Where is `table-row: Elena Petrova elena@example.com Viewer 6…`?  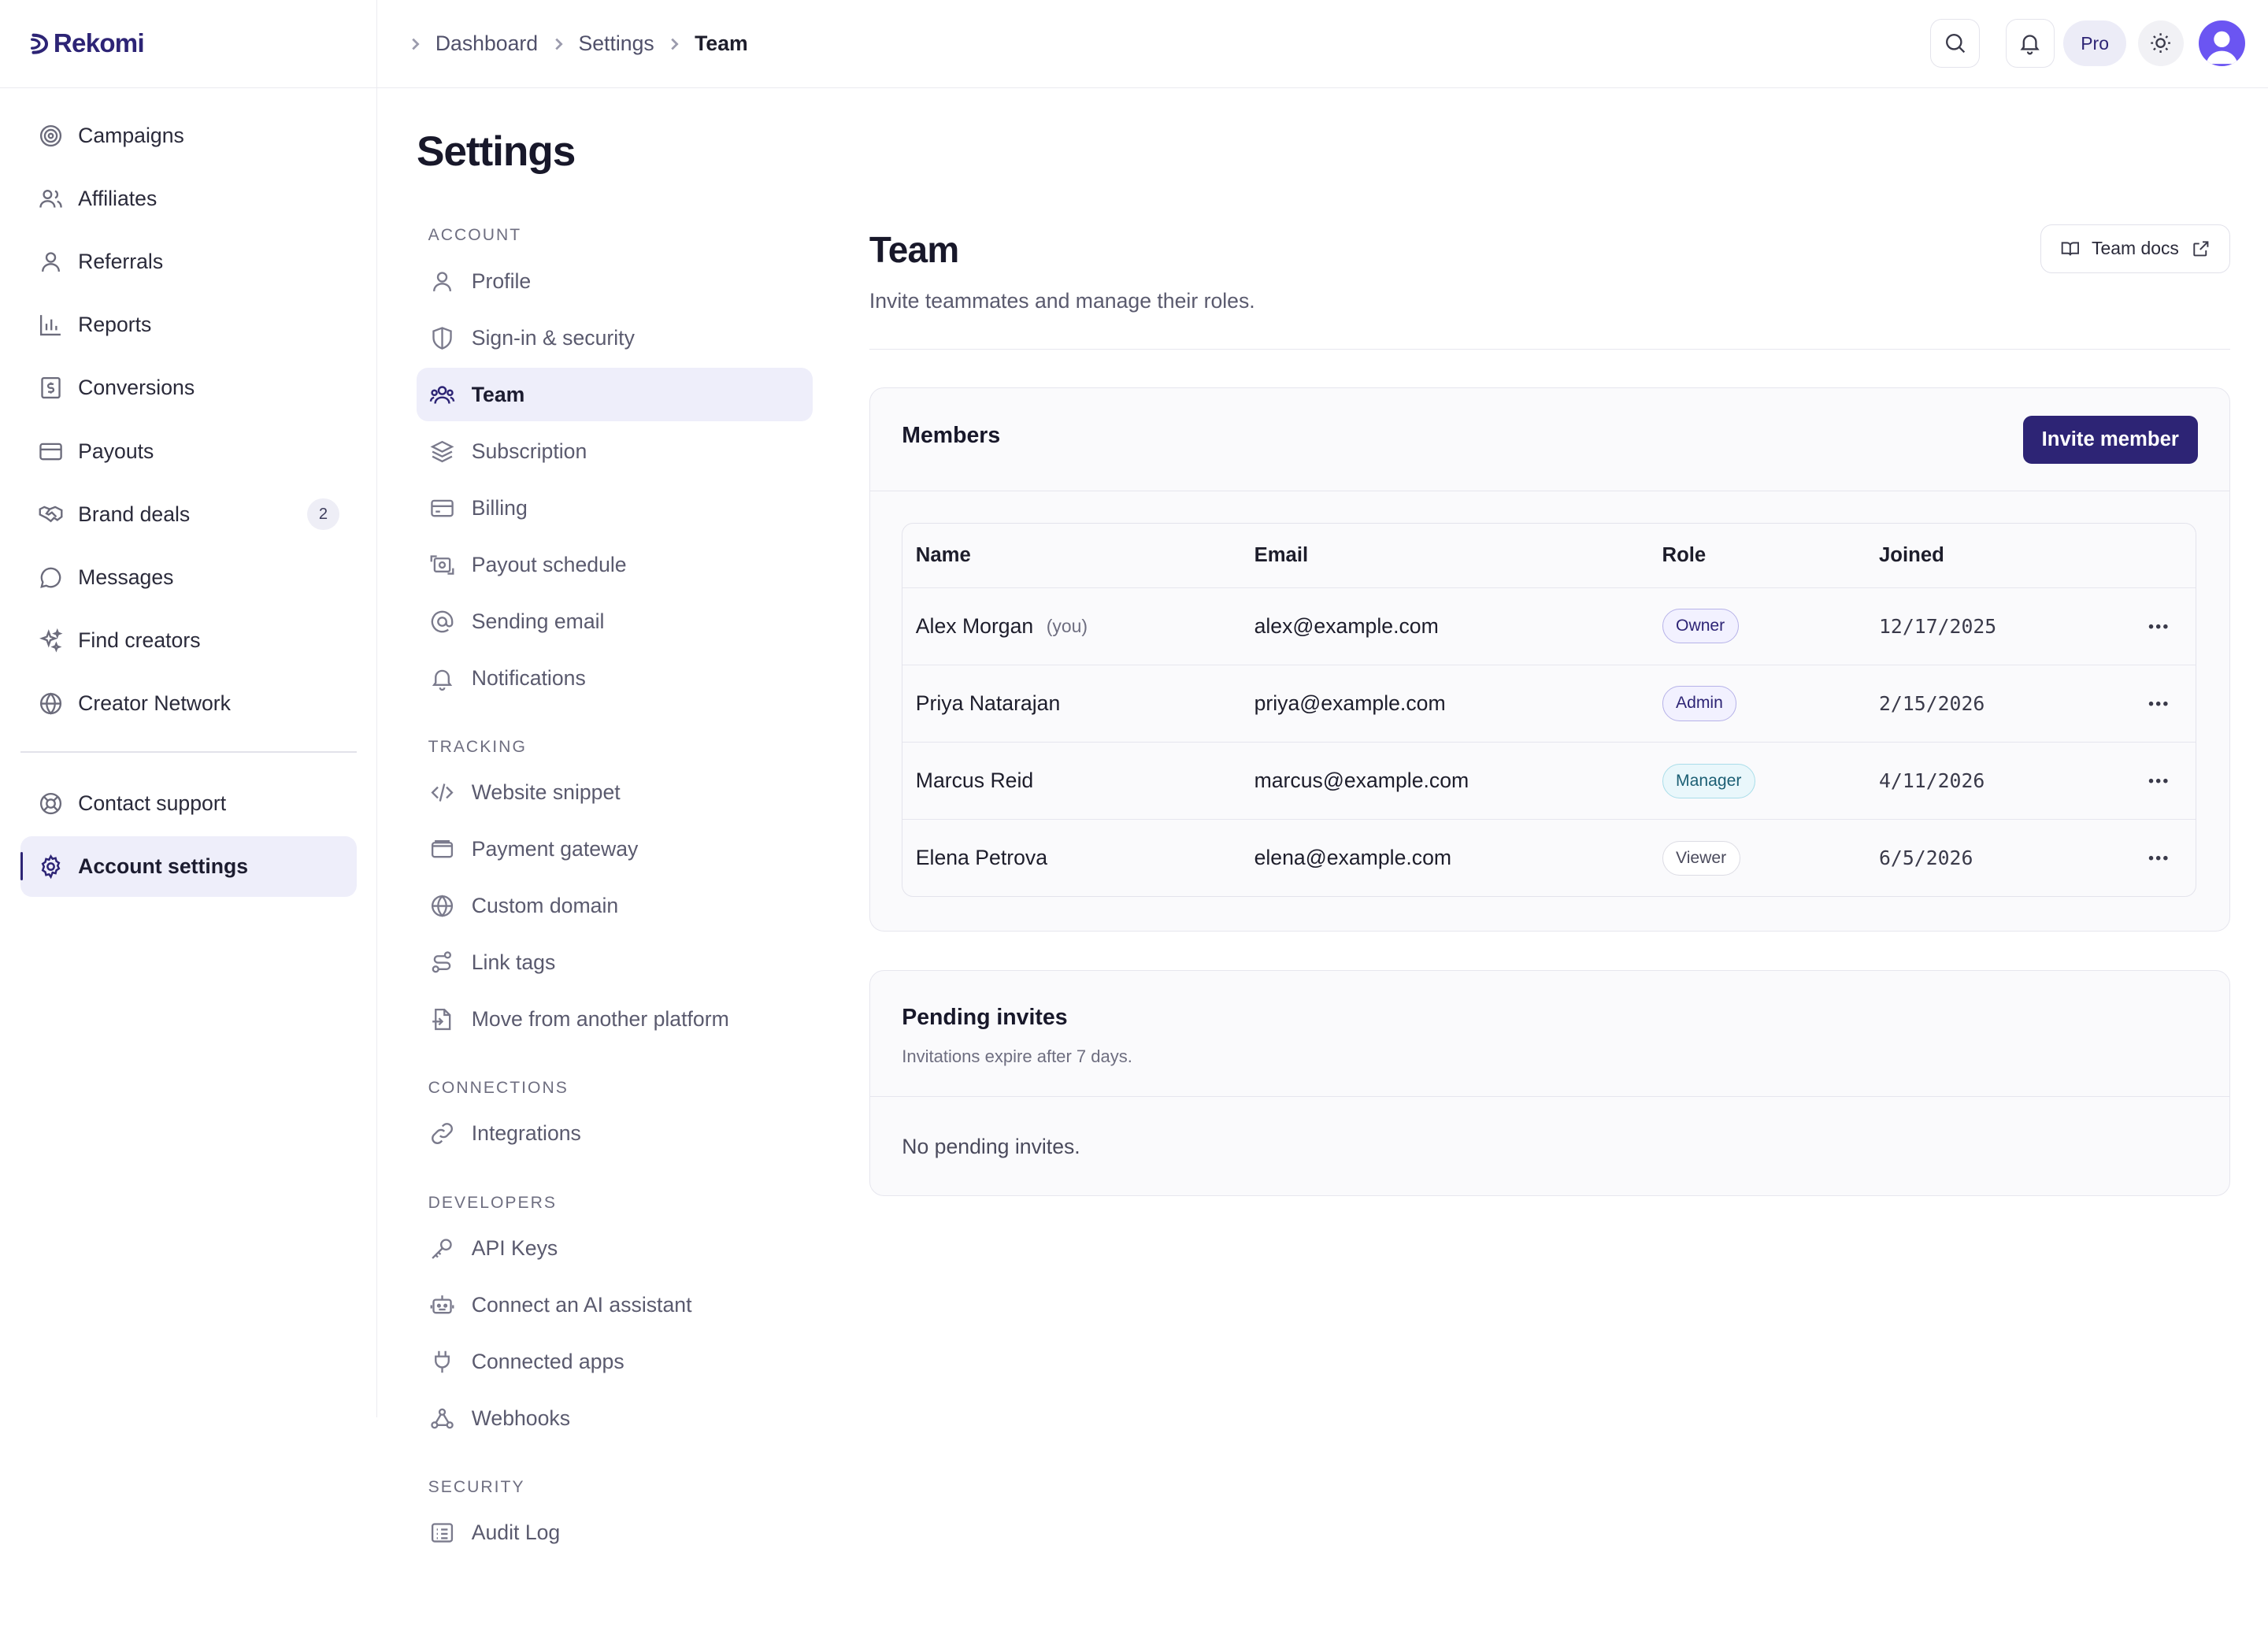
table-row: Elena Petrova elena@example.com Viewer 6… is located at coordinates (1549, 857).